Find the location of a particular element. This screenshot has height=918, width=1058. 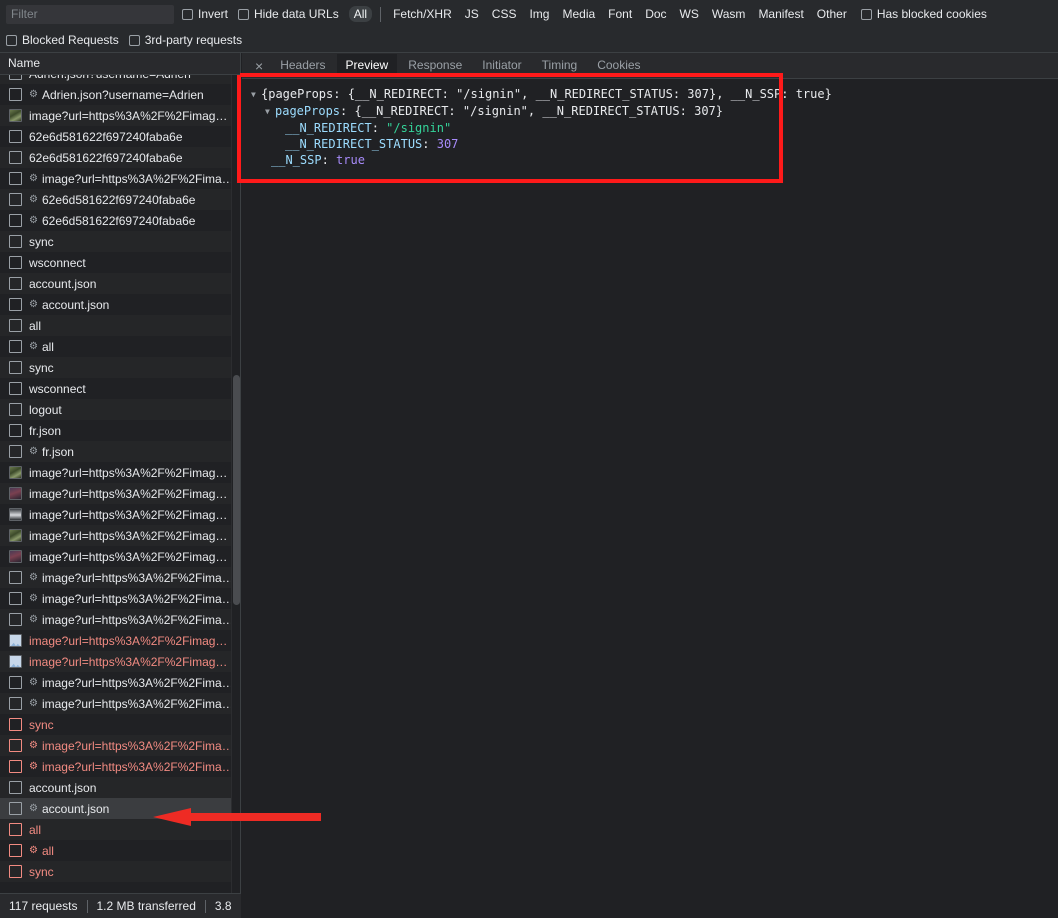

close-icon: × is located at coordinates (259, 66).